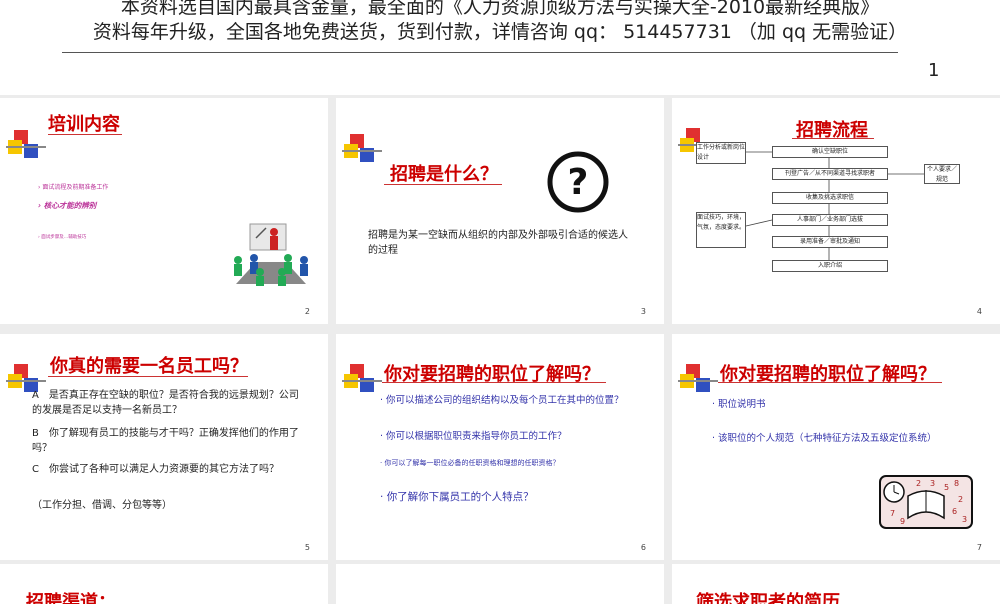 The image size is (1000, 604). What do you see at coordinates (62, 237) in the screenshot?
I see `list-item: › 面试步骤及…辅助技巧` at bounding box center [62, 237].